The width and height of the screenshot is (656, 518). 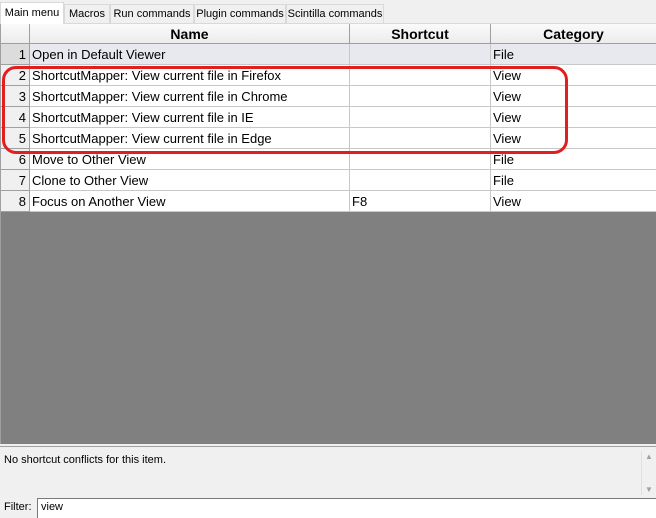 I want to click on row-number: 8, so click(x=15, y=201).